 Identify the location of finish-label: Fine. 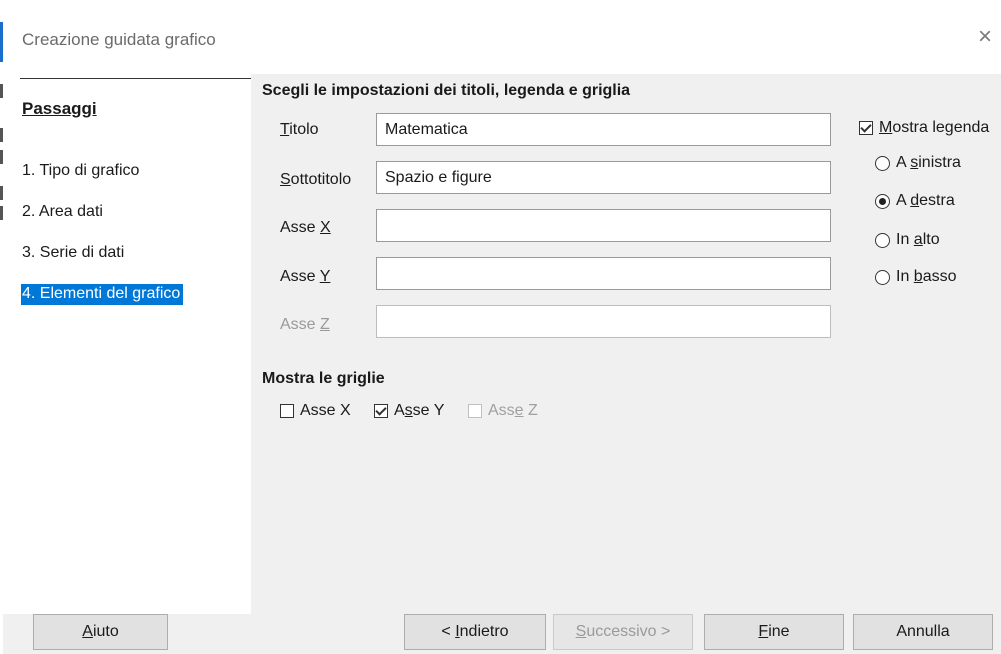
(773, 632).